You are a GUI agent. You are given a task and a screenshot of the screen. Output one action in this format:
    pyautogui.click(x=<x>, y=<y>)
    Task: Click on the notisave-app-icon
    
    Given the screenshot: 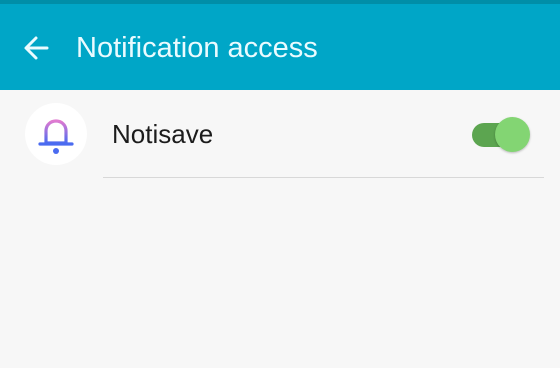 What is the action you would take?
    pyautogui.click(x=56, y=134)
    